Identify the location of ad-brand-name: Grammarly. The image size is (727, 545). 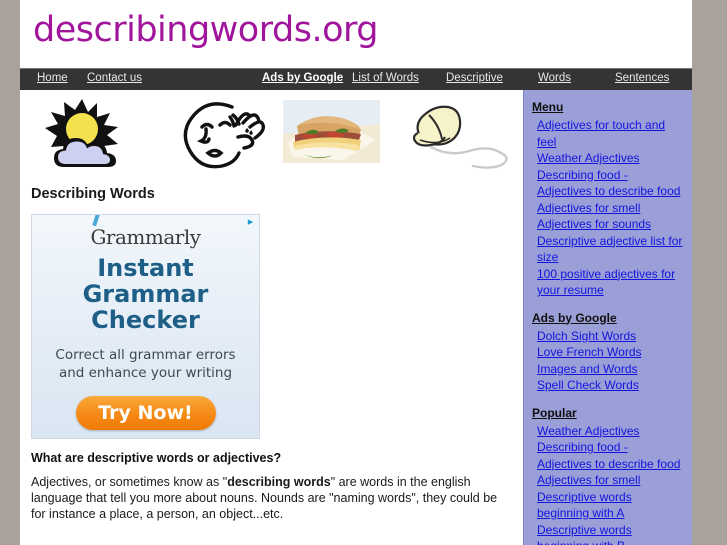
(145, 237).